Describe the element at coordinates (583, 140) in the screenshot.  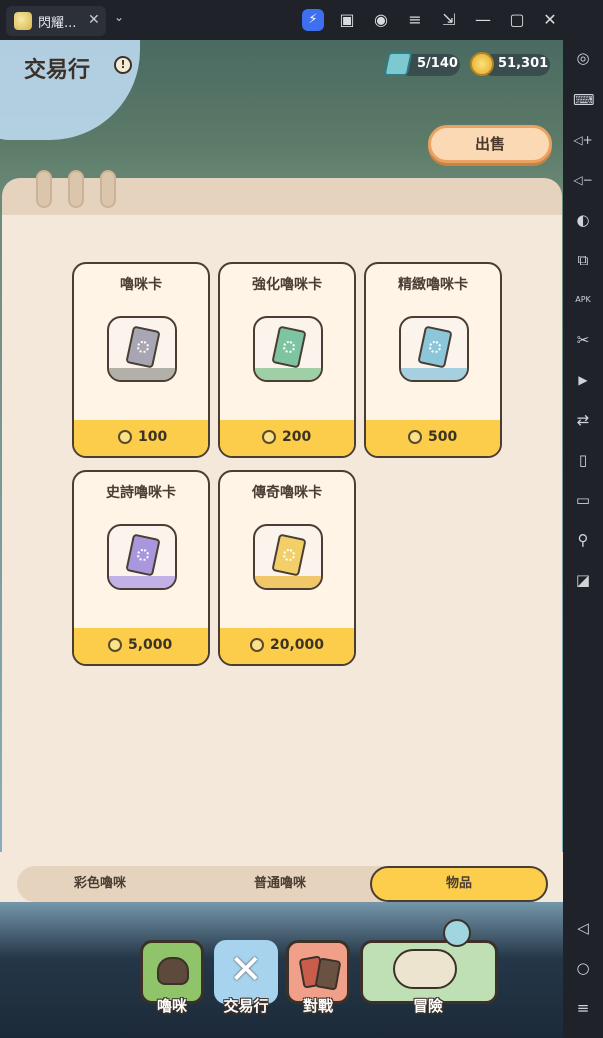
I see `volume-up-icon: ◁+` at that location.